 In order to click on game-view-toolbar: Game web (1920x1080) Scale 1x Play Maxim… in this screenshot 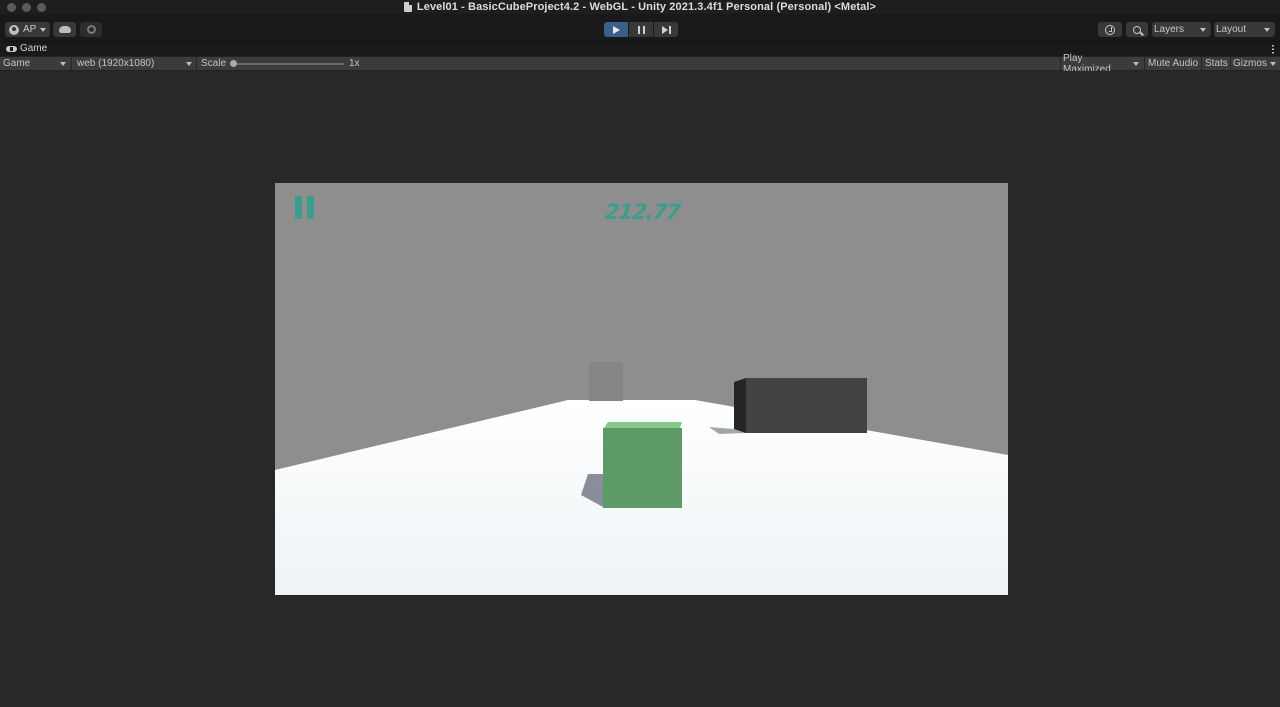, I will do `click(640, 64)`.